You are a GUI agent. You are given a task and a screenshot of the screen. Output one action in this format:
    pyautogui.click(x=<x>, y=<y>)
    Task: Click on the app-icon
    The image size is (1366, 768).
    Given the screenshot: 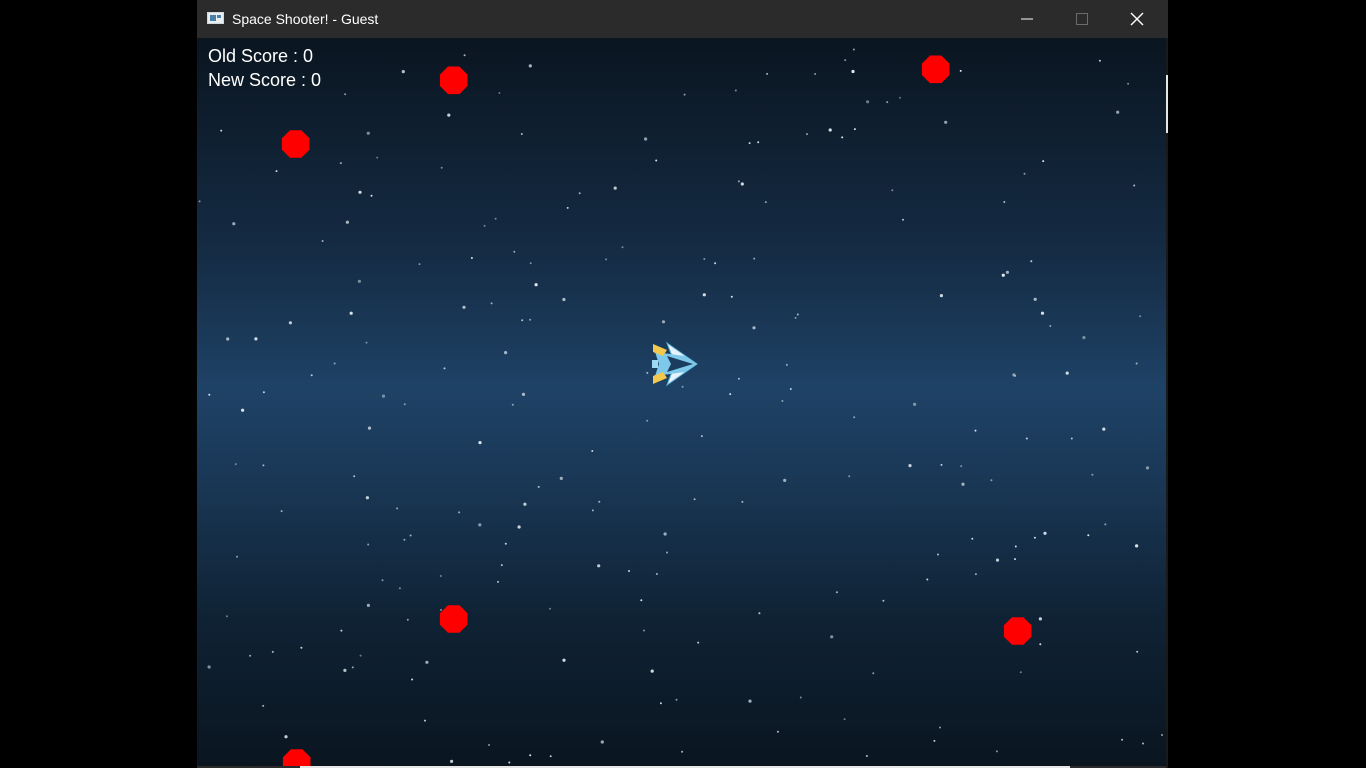 What is the action you would take?
    pyautogui.click(x=215, y=18)
    